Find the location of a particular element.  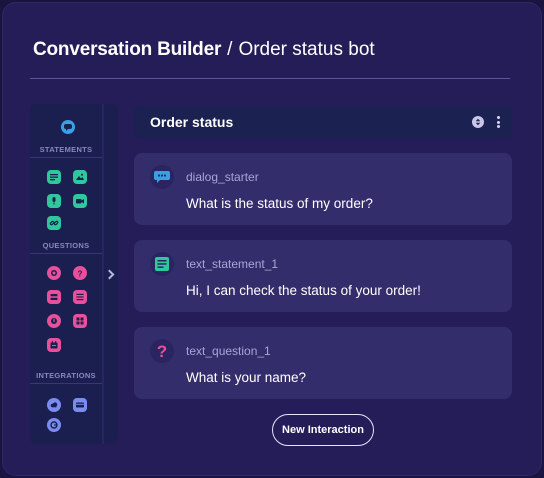

chevron-right-icon is located at coordinates (109, 274).